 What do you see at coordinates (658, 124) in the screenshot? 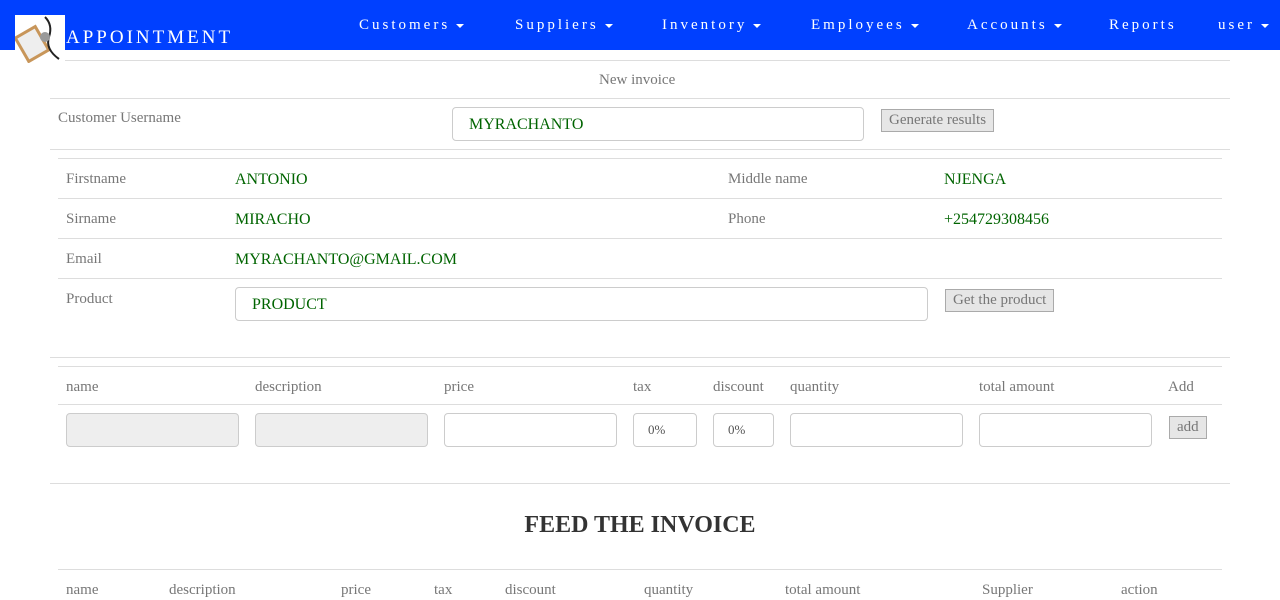
I see `customer-username-input: MYRACHANTO` at bounding box center [658, 124].